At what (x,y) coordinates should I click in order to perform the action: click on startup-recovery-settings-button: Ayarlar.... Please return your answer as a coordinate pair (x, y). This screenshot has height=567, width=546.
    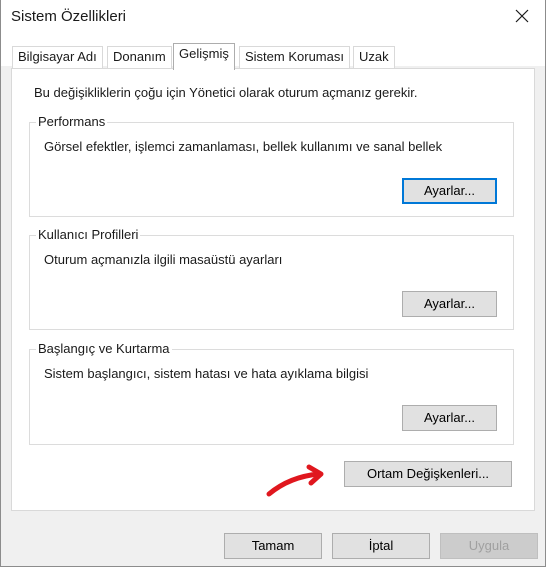
    Looking at the image, I should click on (449, 418).